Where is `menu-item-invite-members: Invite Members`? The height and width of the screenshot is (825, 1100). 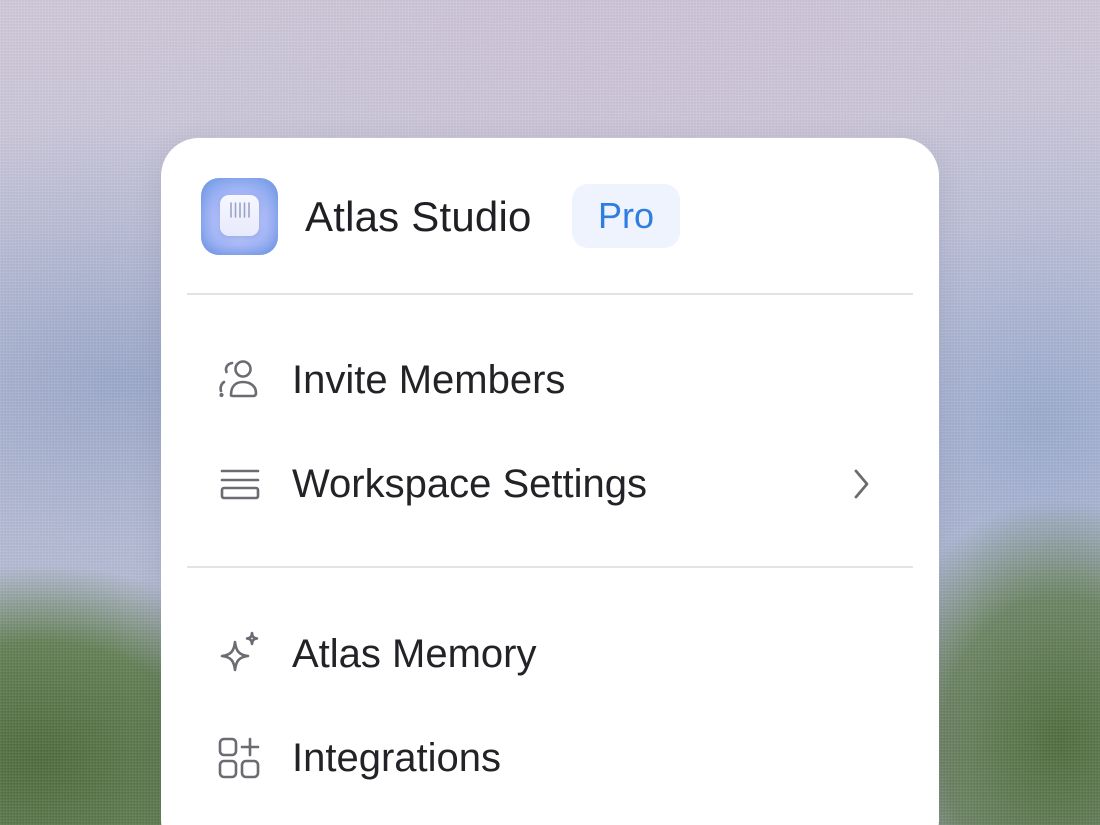 menu-item-invite-members: Invite Members is located at coordinates (550, 380).